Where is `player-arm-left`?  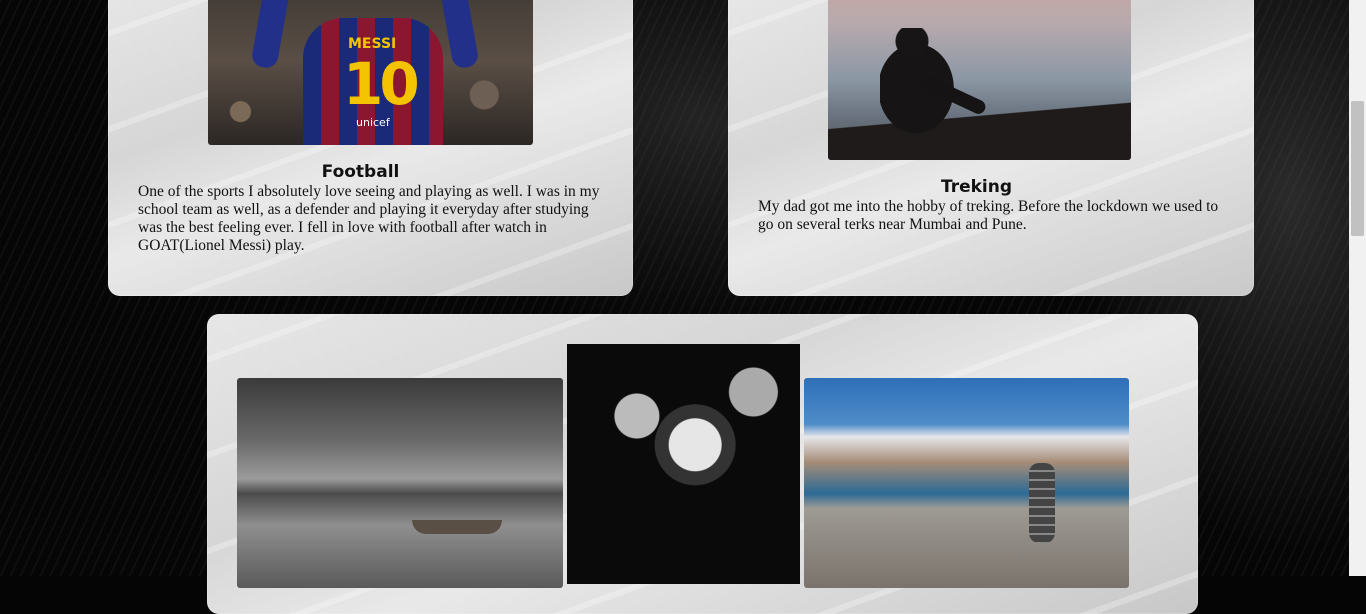
player-arm-left is located at coordinates (271, 35).